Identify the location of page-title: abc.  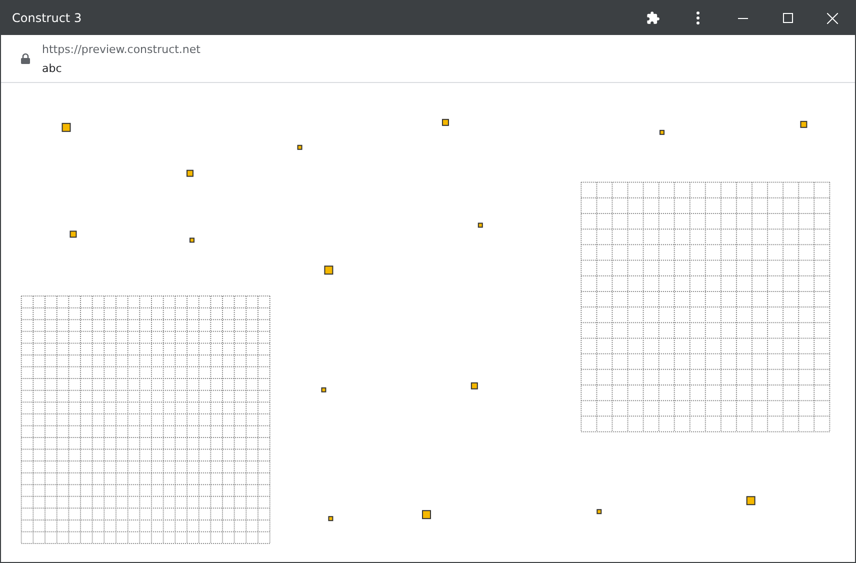
(52, 68).